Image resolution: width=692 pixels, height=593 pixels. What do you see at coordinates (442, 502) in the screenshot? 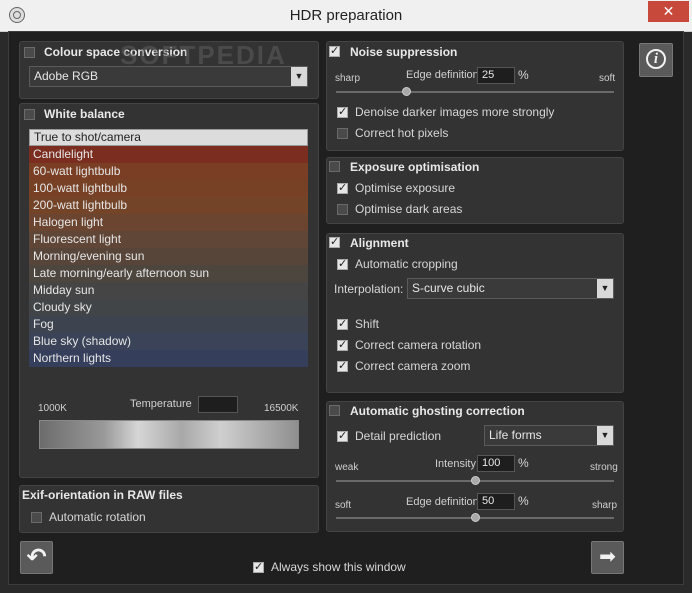
I see `ghost-edge-label: Edge definition` at bounding box center [442, 502].